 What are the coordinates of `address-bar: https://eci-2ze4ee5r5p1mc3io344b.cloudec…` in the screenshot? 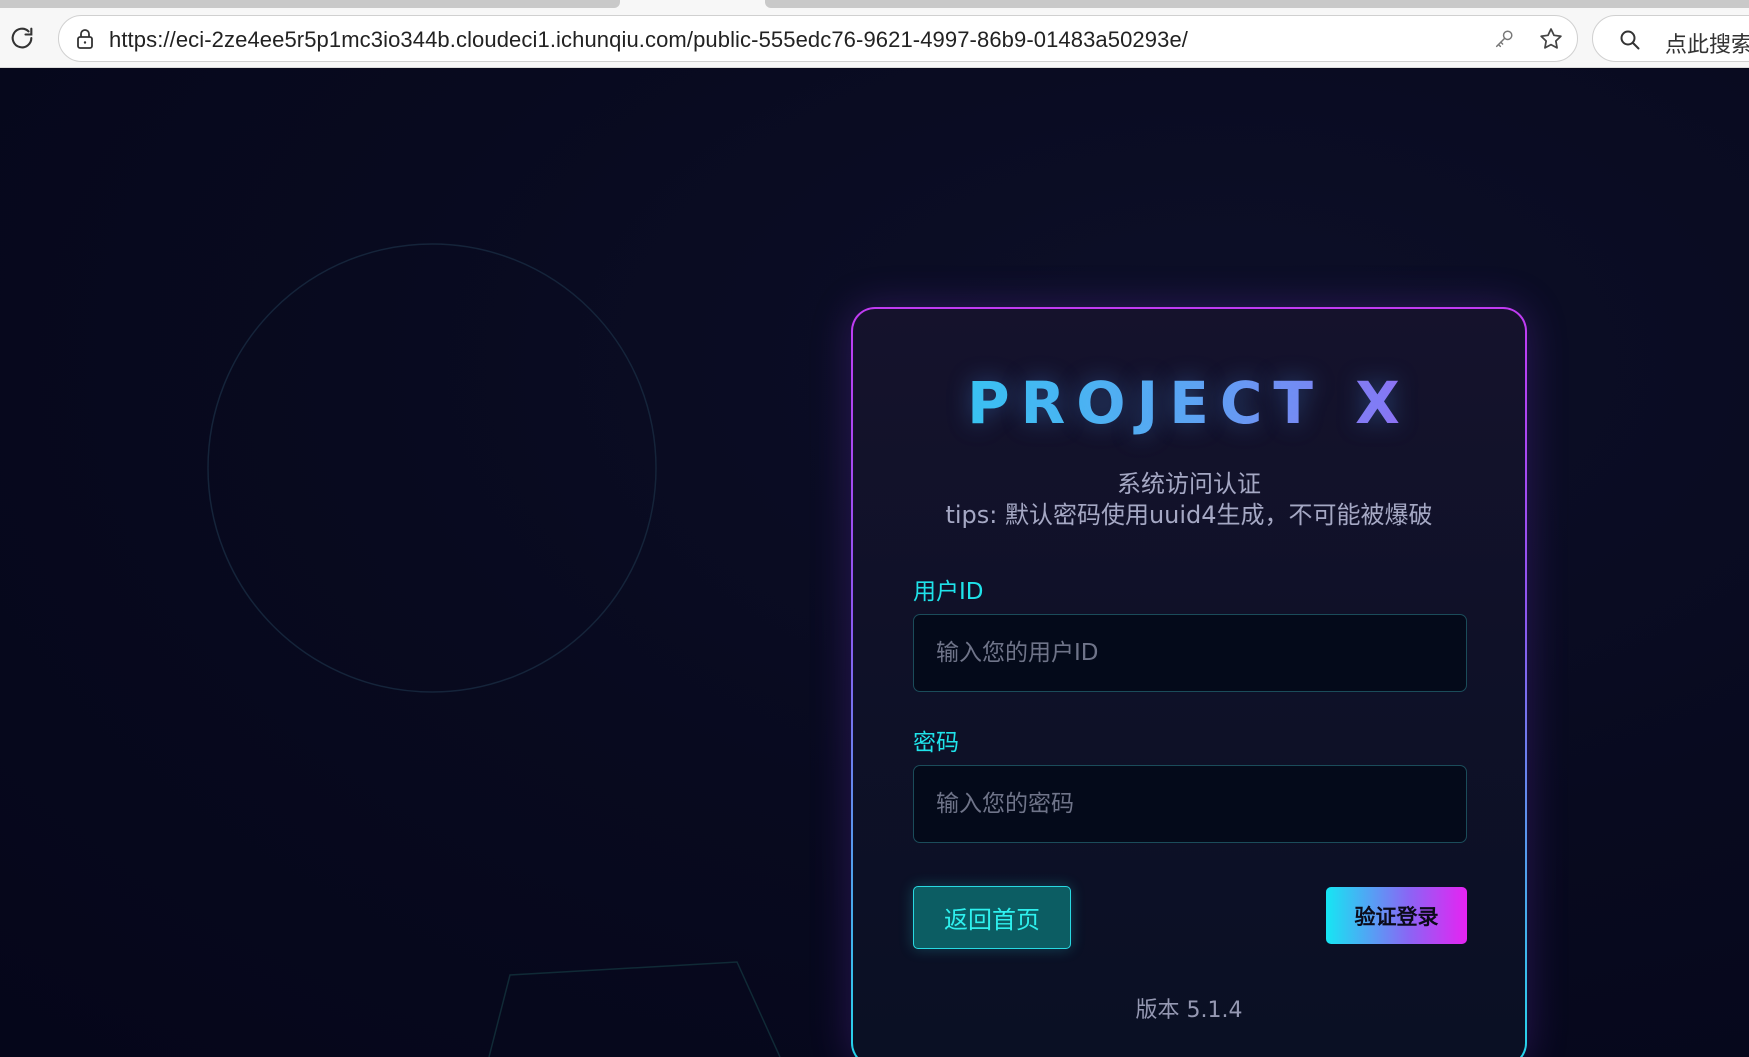 It's located at (818, 38).